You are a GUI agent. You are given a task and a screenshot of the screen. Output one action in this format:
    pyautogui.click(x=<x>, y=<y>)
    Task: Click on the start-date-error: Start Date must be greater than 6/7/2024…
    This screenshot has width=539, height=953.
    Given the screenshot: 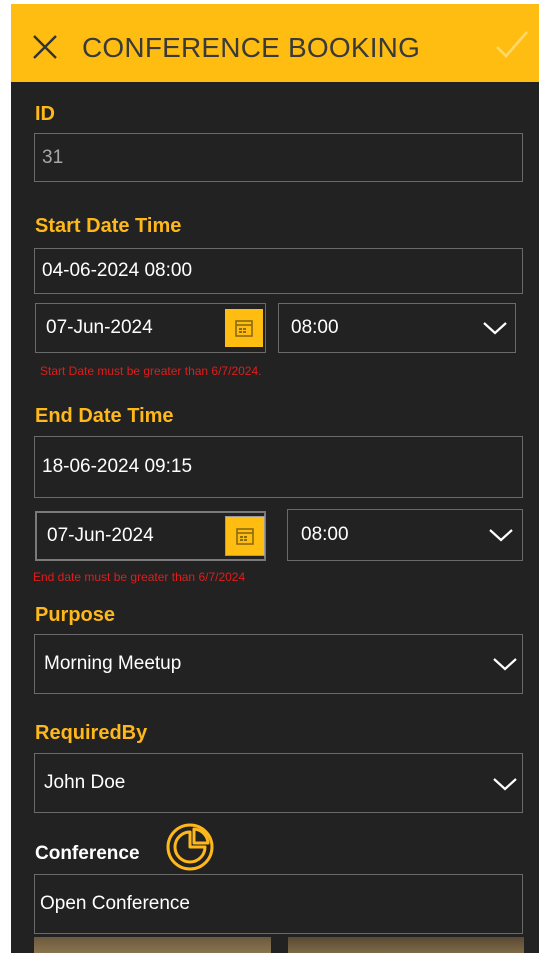 What is the action you would take?
    pyautogui.click(x=151, y=371)
    